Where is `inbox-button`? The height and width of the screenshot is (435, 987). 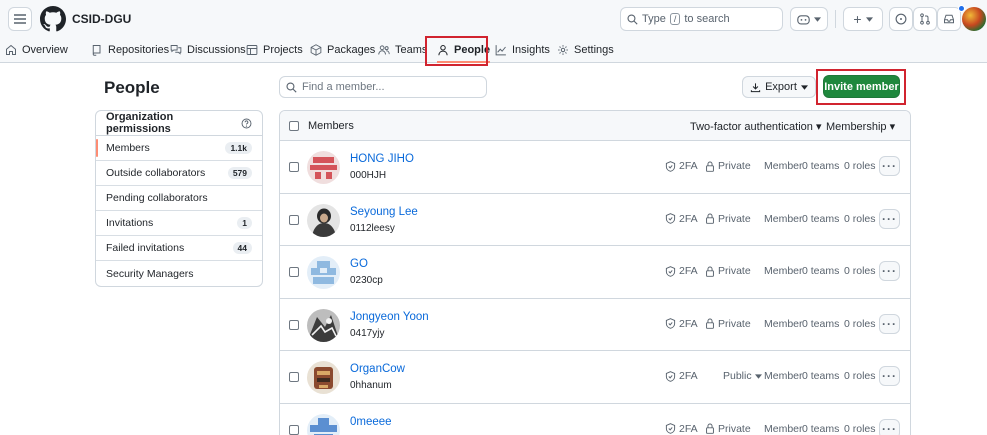 inbox-button is located at coordinates (949, 19).